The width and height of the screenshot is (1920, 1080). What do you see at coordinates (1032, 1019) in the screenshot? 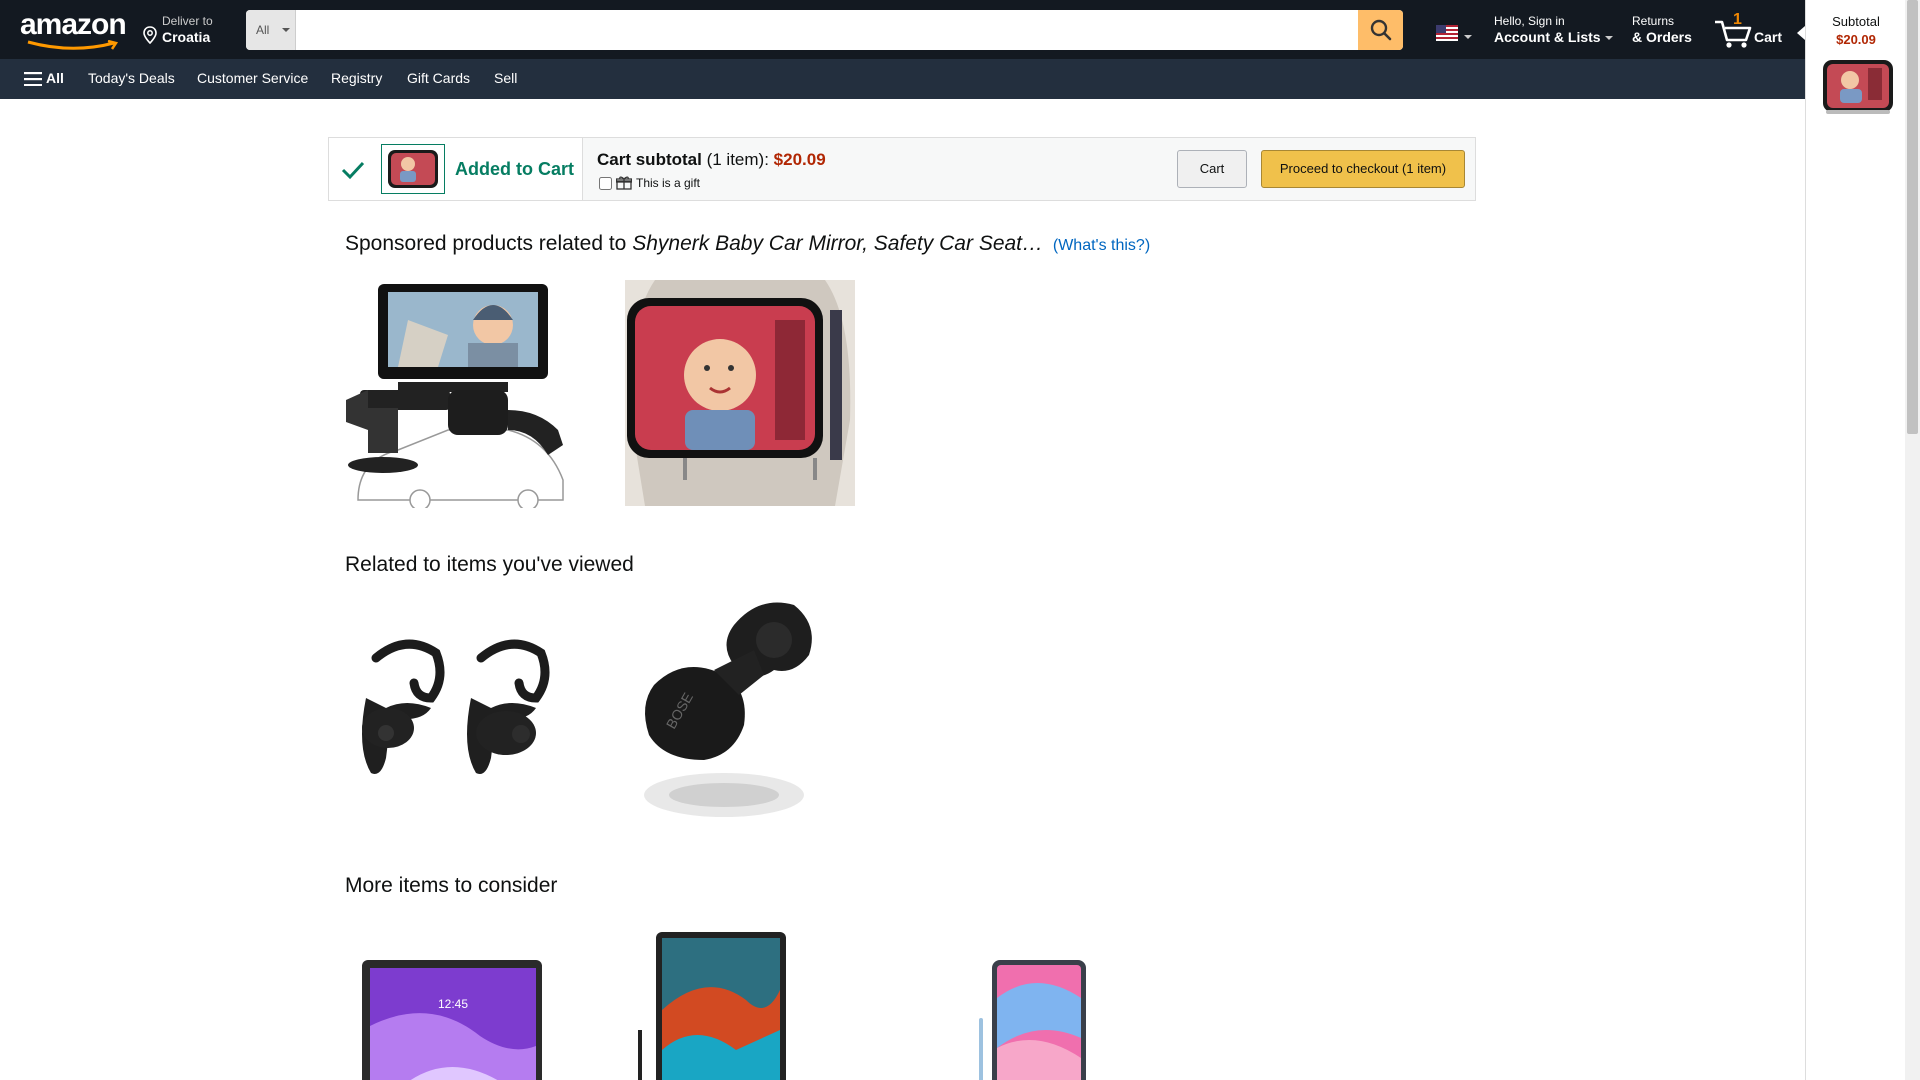
I see `galaxy-tab-s6-lite-product-image` at bounding box center [1032, 1019].